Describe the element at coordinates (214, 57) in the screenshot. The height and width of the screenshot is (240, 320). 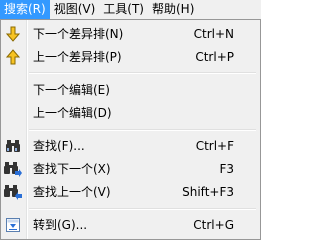
I see `menu-item-shortcut: Ctrl+P` at that location.